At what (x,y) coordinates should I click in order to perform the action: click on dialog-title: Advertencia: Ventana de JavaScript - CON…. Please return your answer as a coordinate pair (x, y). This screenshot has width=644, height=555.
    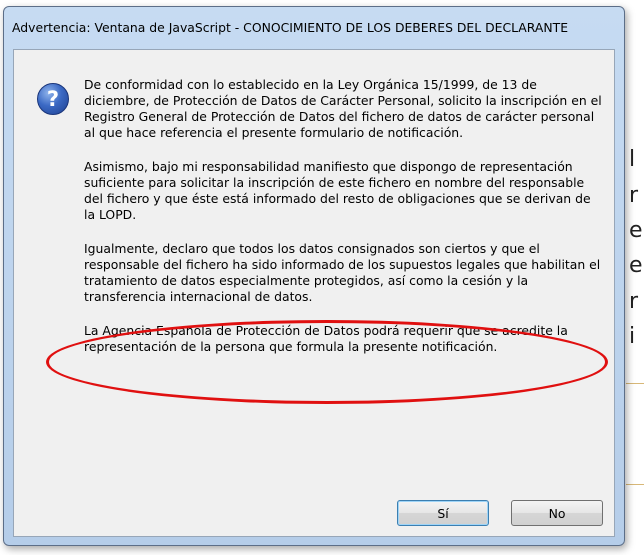
    Looking at the image, I should click on (314, 28).